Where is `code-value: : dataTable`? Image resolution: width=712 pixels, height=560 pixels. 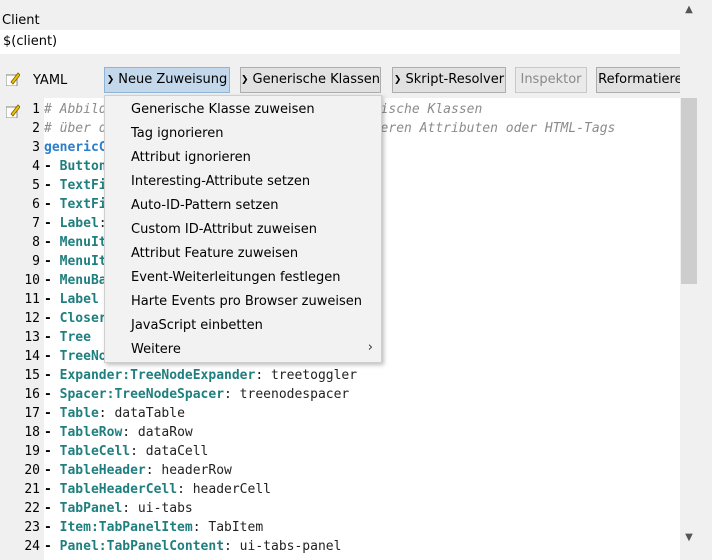 code-value: : dataTable is located at coordinates (141, 413).